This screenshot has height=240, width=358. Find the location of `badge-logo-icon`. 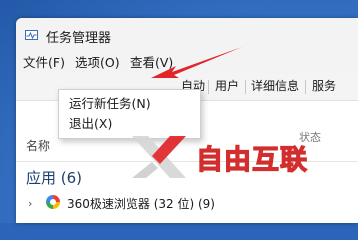

badge-logo-icon is located at coordinates (248, 196).